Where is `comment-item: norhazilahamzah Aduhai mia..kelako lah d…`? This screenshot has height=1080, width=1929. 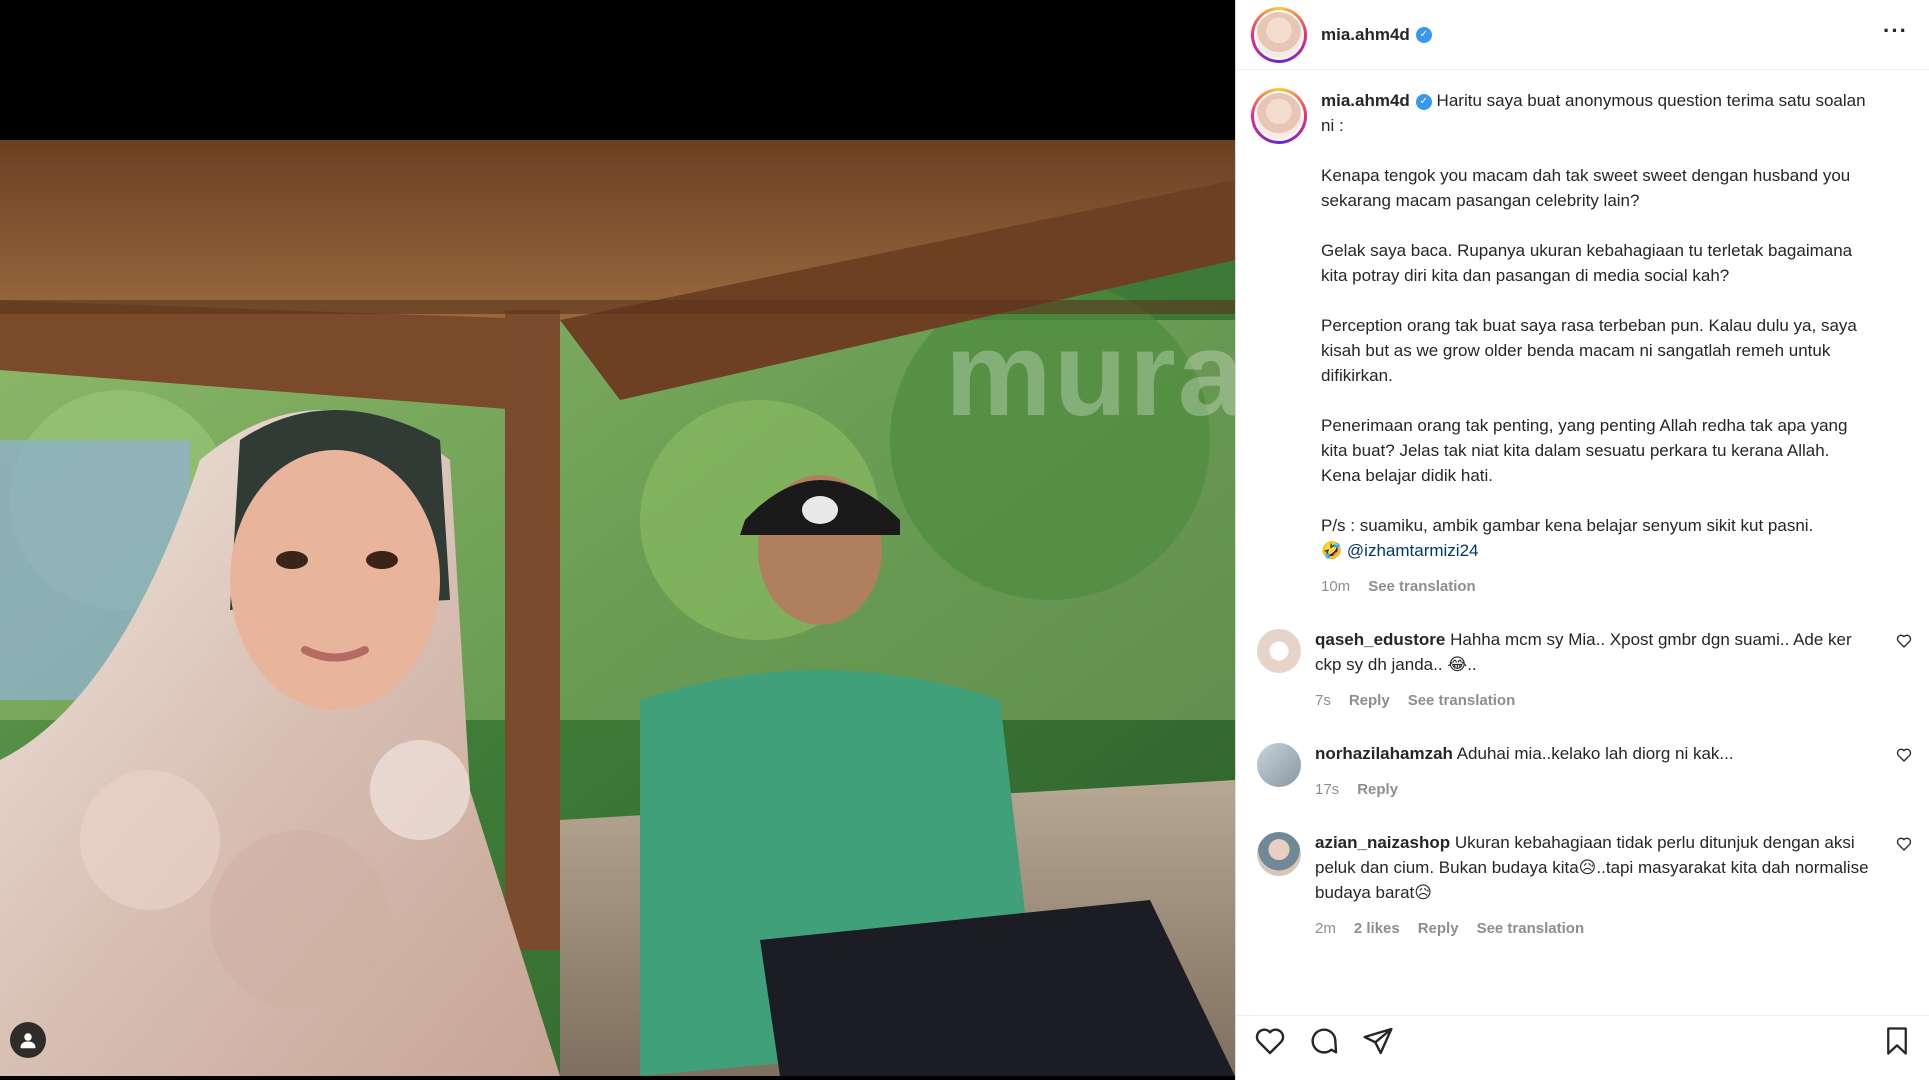 comment-item: norhazilahamzah Aduhai mia..kelako lah d… is located at coordinates (1581, 771).